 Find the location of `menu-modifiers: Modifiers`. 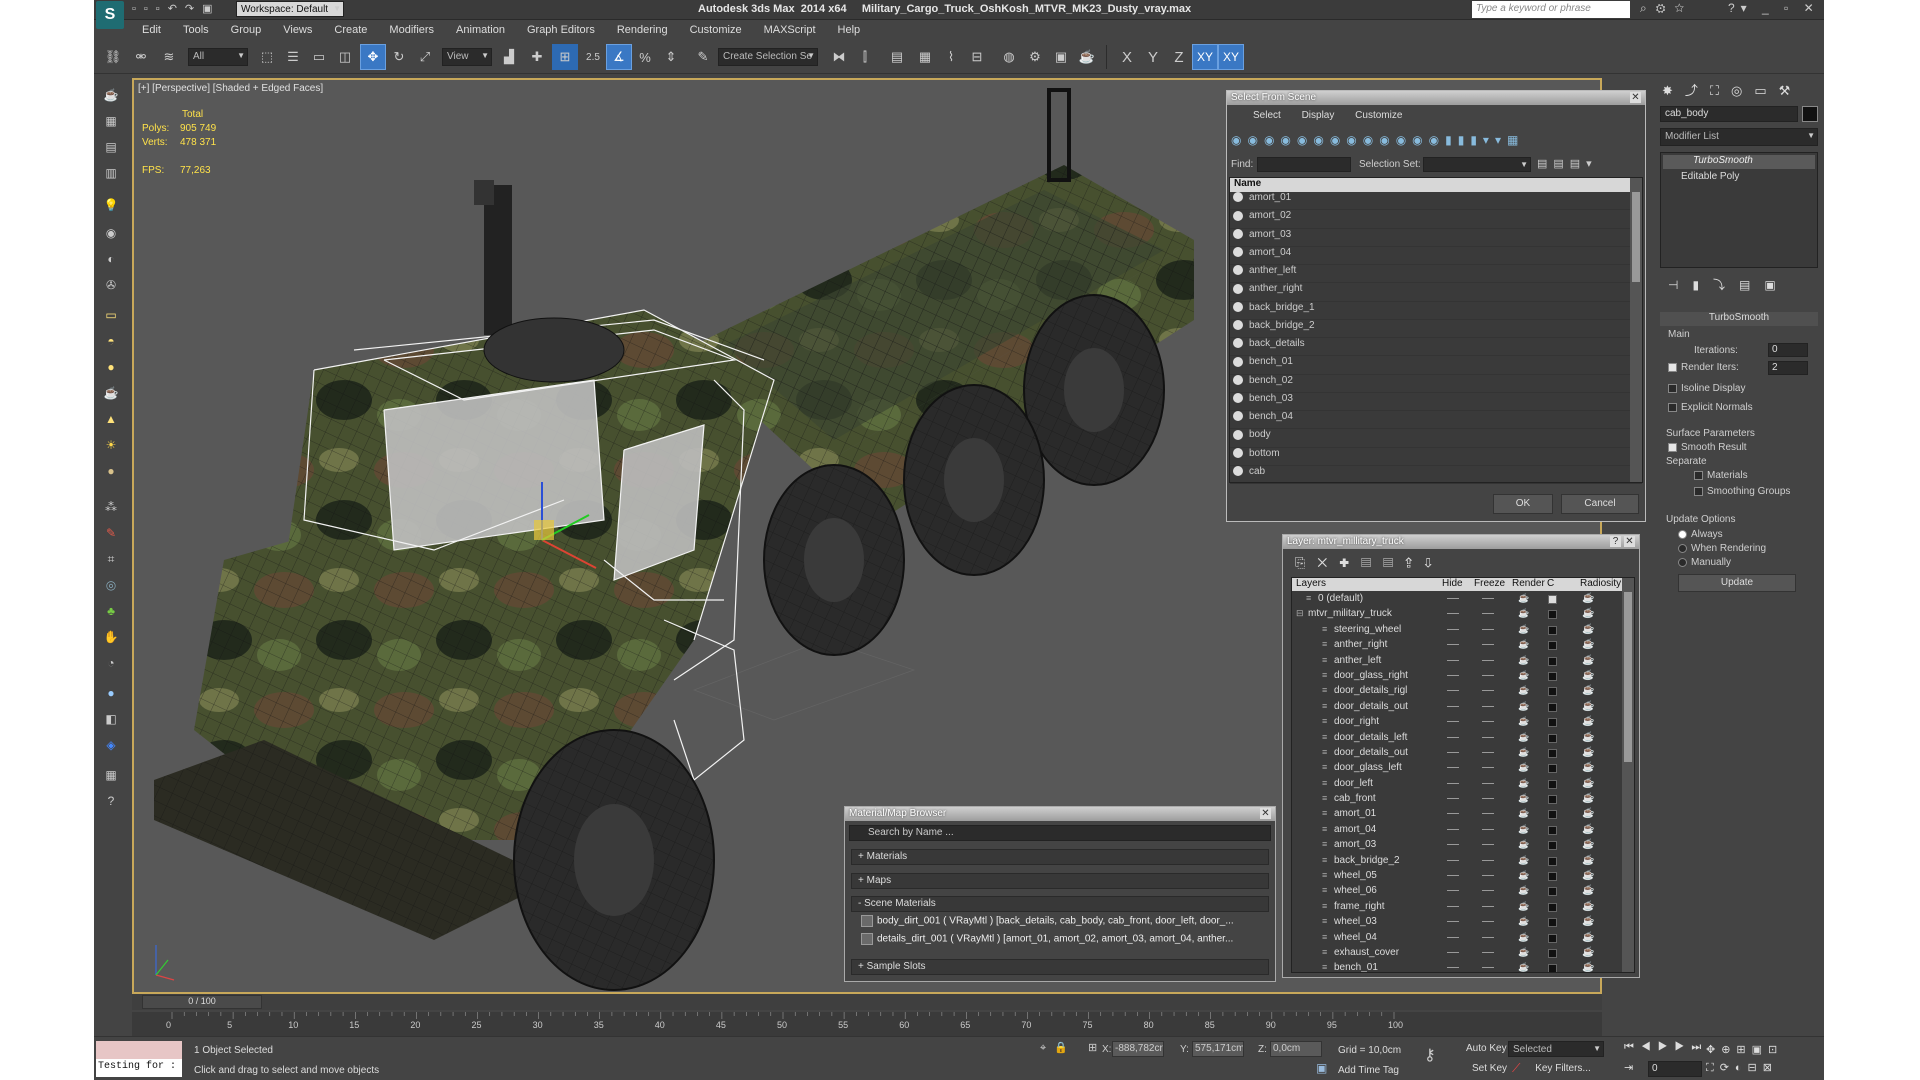

menu-modifiers: Modifiers is located at coordinates (411, 32).